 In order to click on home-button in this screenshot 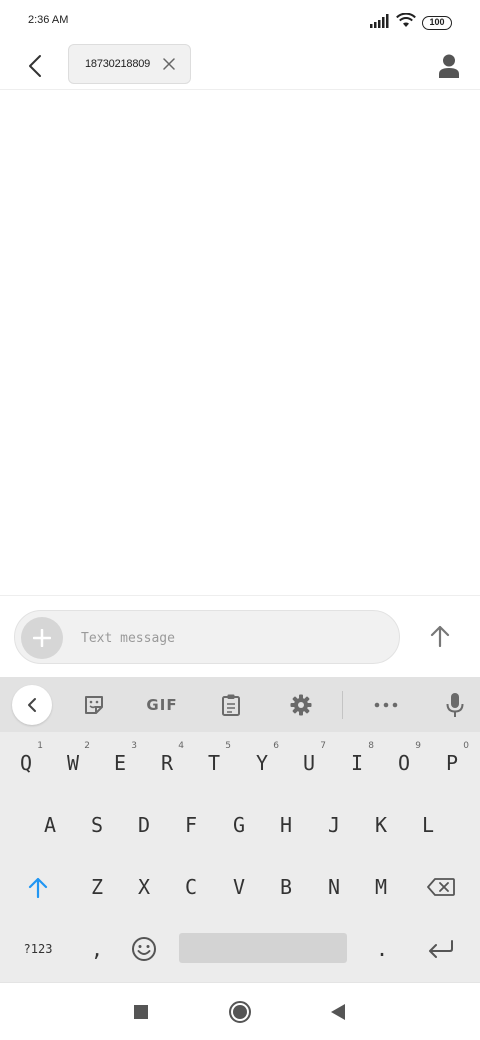, I will do `click(240, 1012)`.